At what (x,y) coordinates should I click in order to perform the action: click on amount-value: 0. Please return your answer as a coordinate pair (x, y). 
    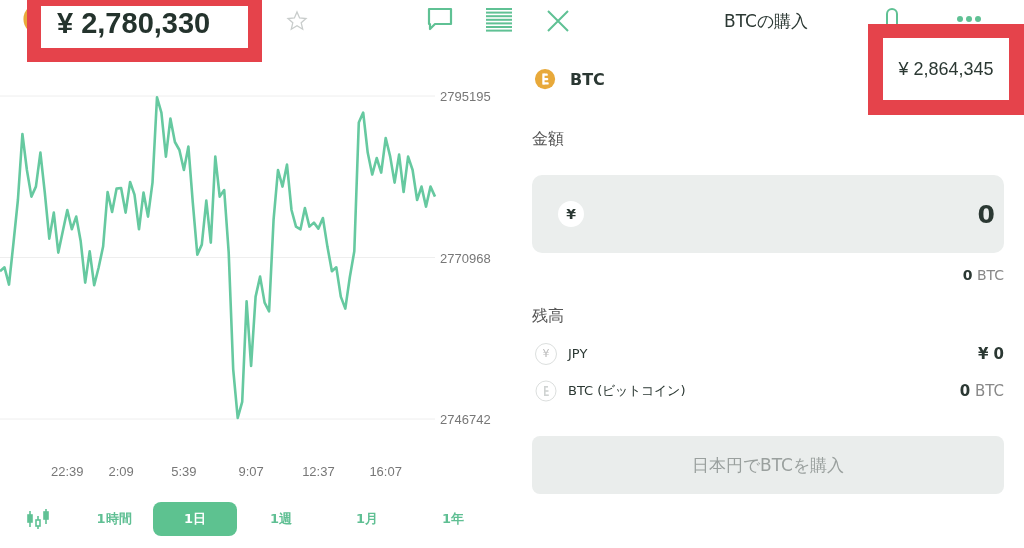
    Looking at the image, I should click on (986, 214).